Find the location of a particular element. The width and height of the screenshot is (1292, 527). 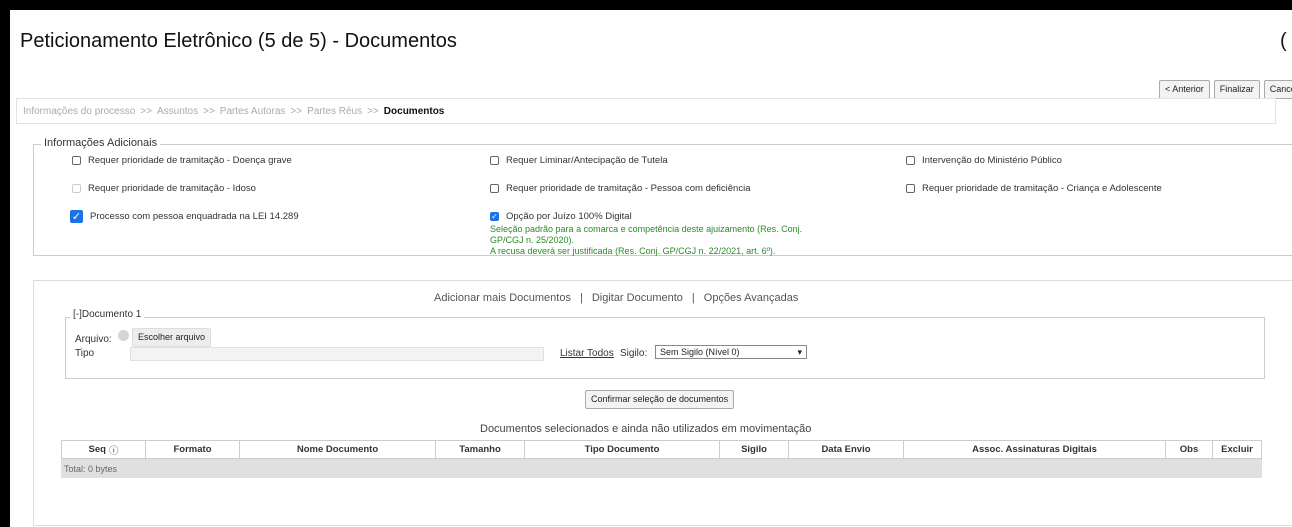

column-formato: Formato is located at coordinates (193, 449).